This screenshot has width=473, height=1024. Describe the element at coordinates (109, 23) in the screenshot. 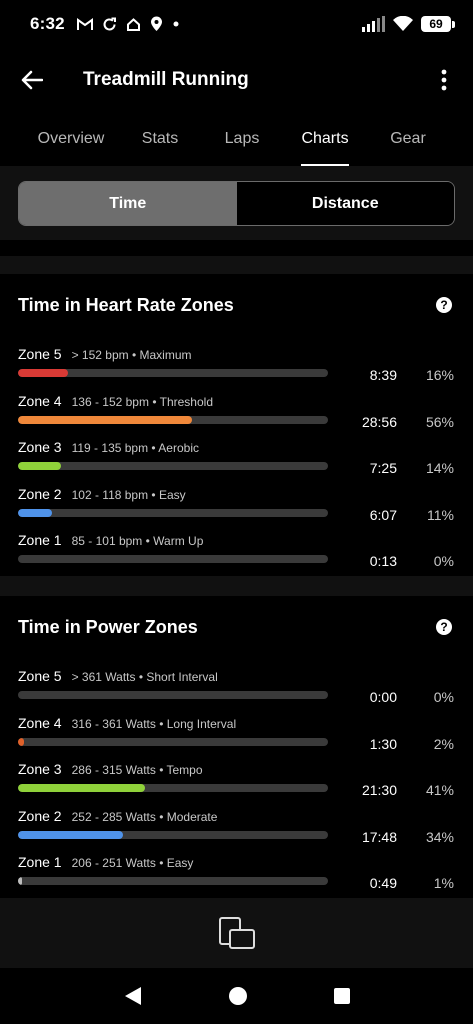

I see `sync-icon` at that location.